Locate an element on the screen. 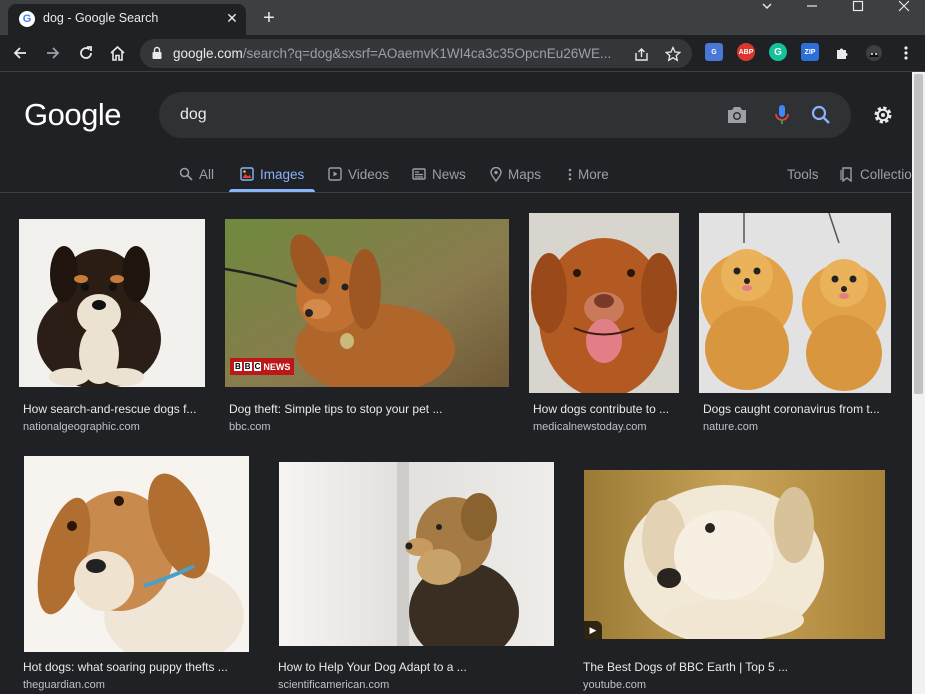  bookmark-icon is located at coordinates (846, 174).